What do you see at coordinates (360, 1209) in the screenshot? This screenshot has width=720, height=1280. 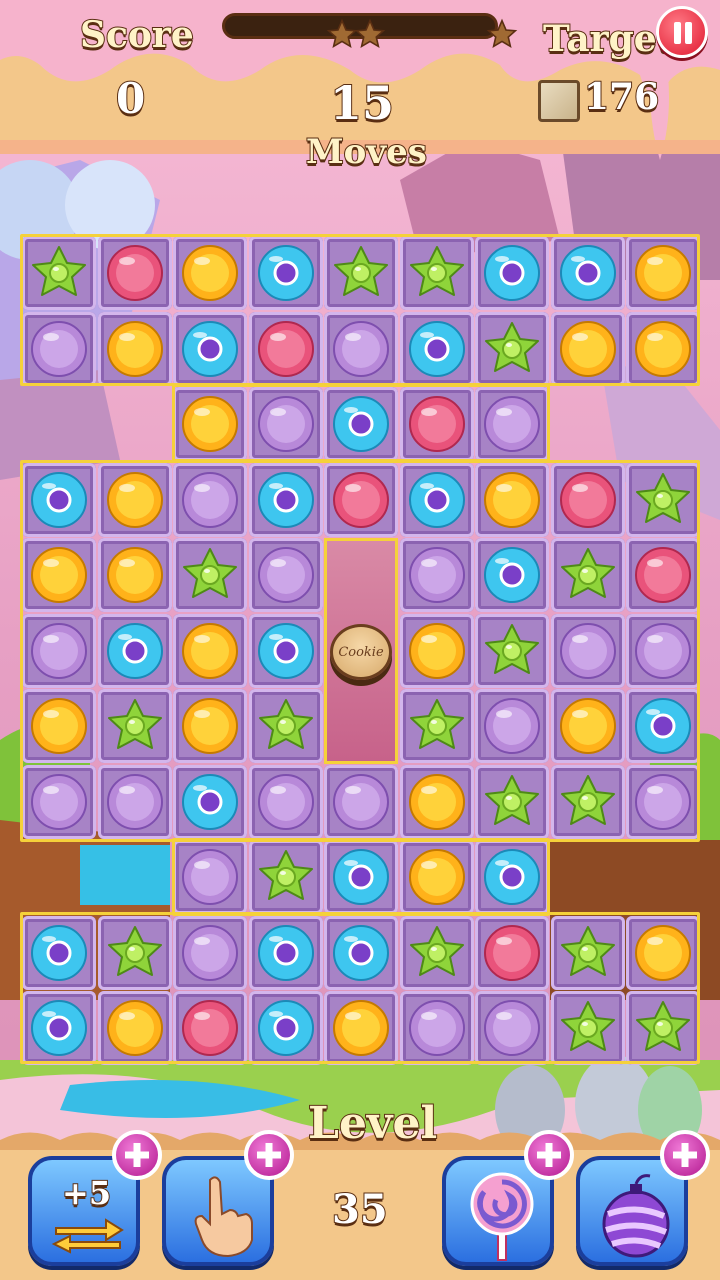 I see `level-value: 35` at bounding box center [360, 1209].